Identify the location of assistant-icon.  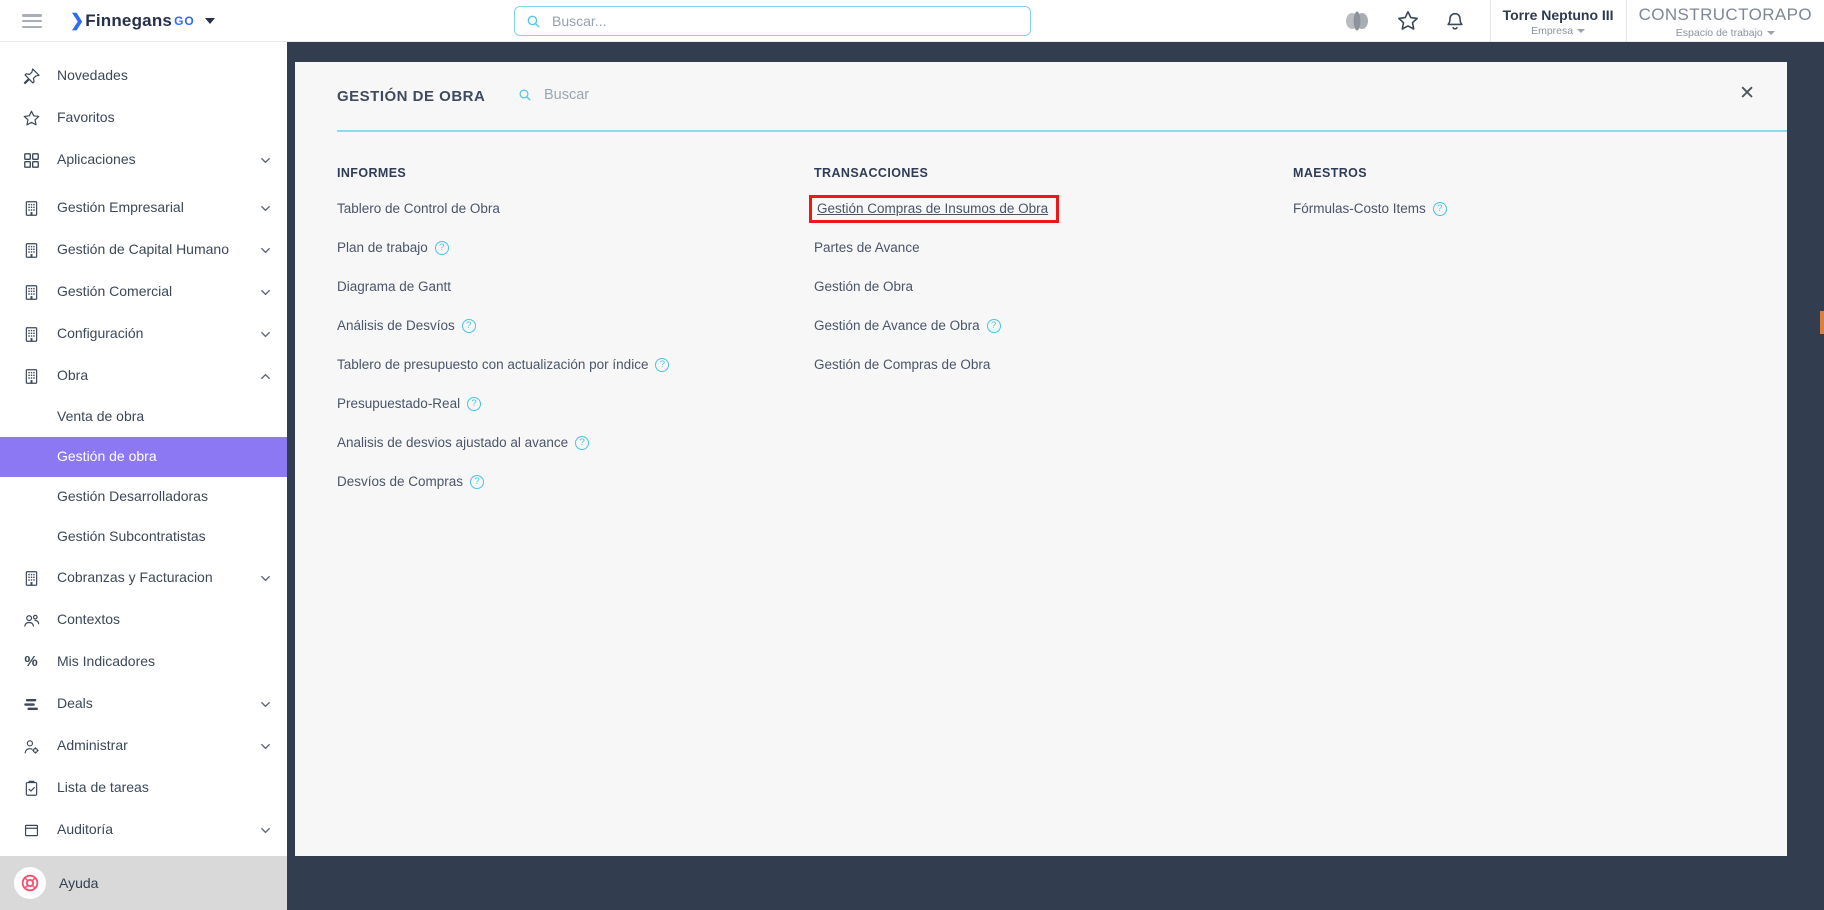
(1357, 21).